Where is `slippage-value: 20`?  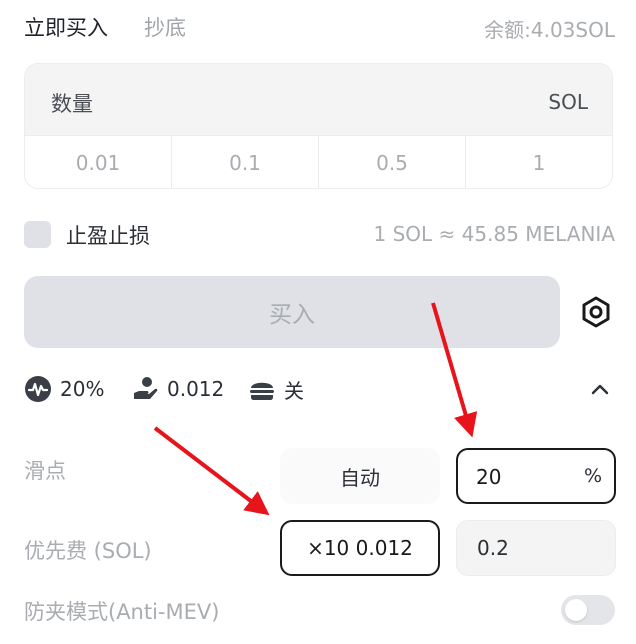 slippage-value: 20 is located at coordinates (489, 477).